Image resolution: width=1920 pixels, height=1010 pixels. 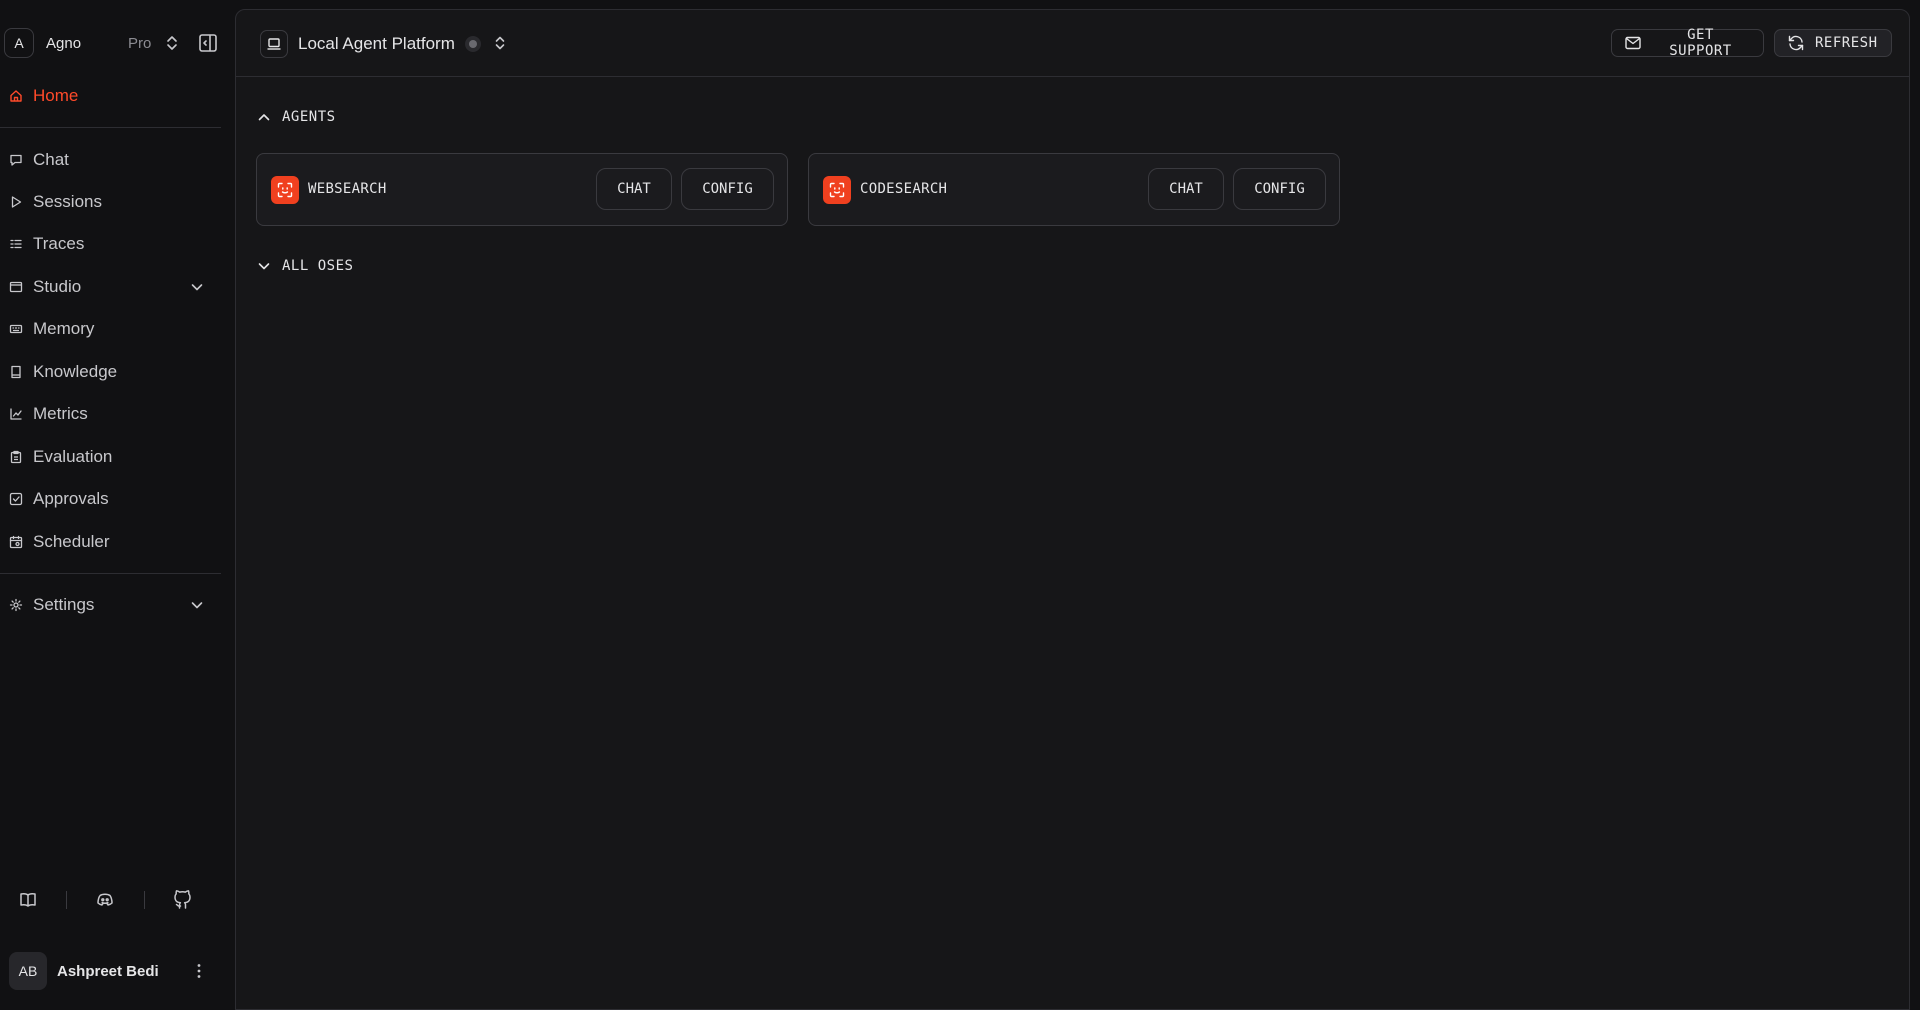 I want to click on get-support-button: GET SUPPORT, so click(x=1687, y=43).